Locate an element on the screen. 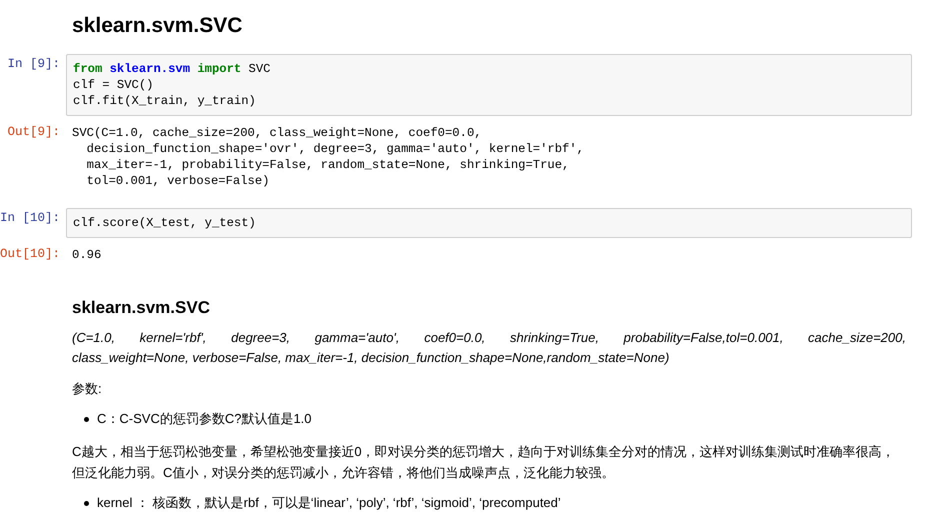 This screenshot has width=928, height=526. output-prompt: Out[10]: is located at coordinates (31, 253).